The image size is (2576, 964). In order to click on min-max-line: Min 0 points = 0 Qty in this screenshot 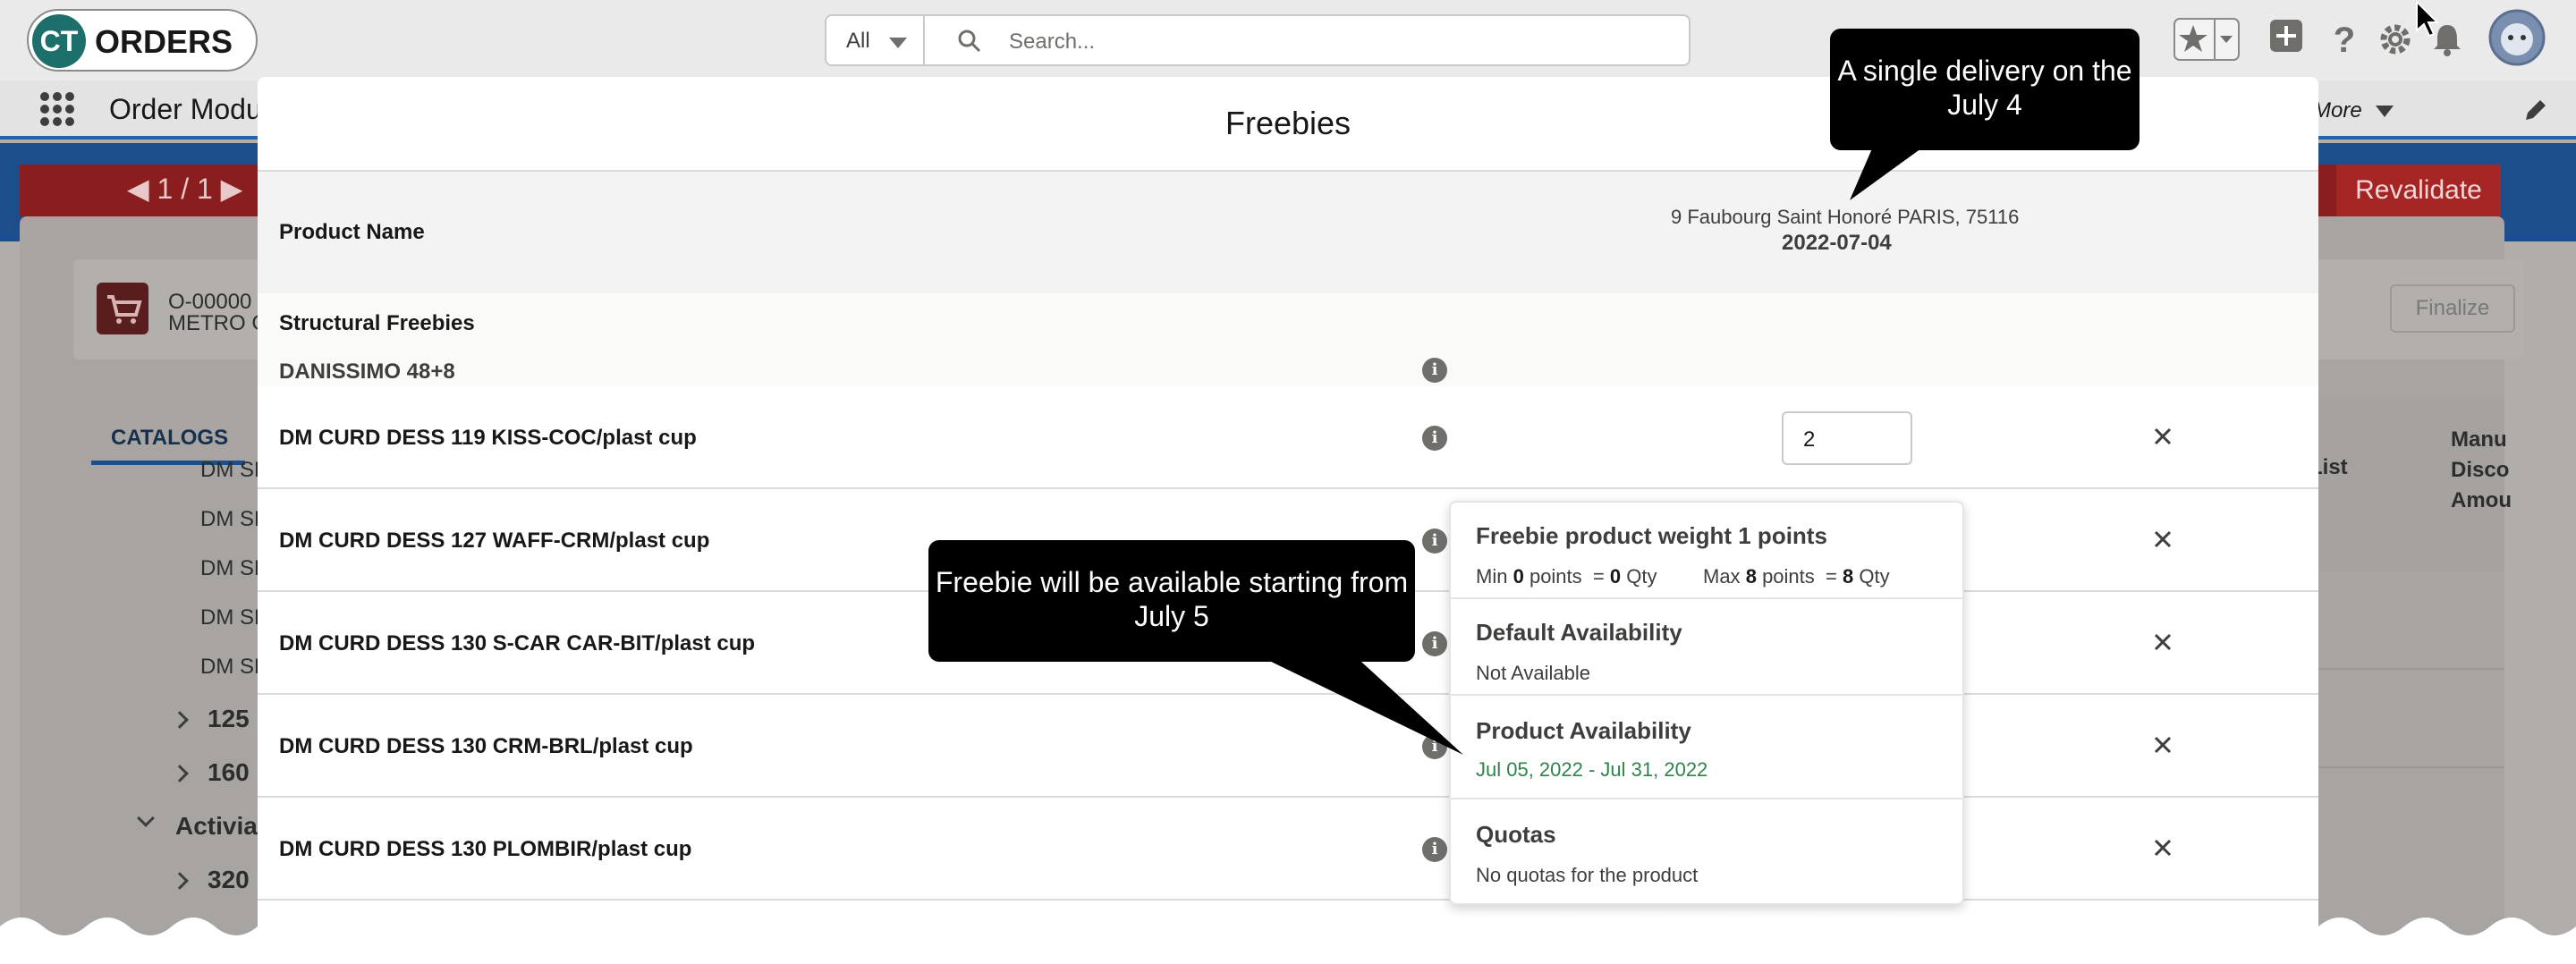, I will do `click(1566, 577)`.